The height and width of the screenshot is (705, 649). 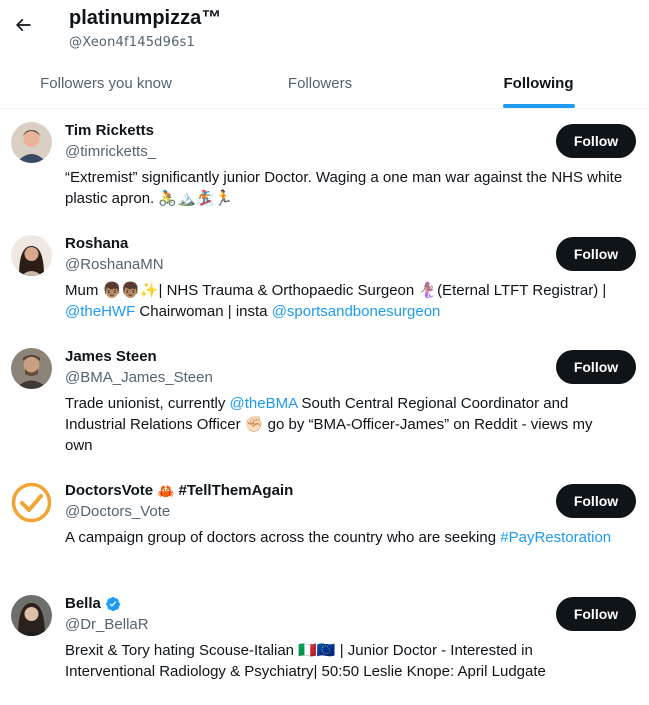 What do you see at coordinates (145, 403) in the screenshot?
I see `bio-text: Trade unionist, currently` at bounding box center [145, 403].